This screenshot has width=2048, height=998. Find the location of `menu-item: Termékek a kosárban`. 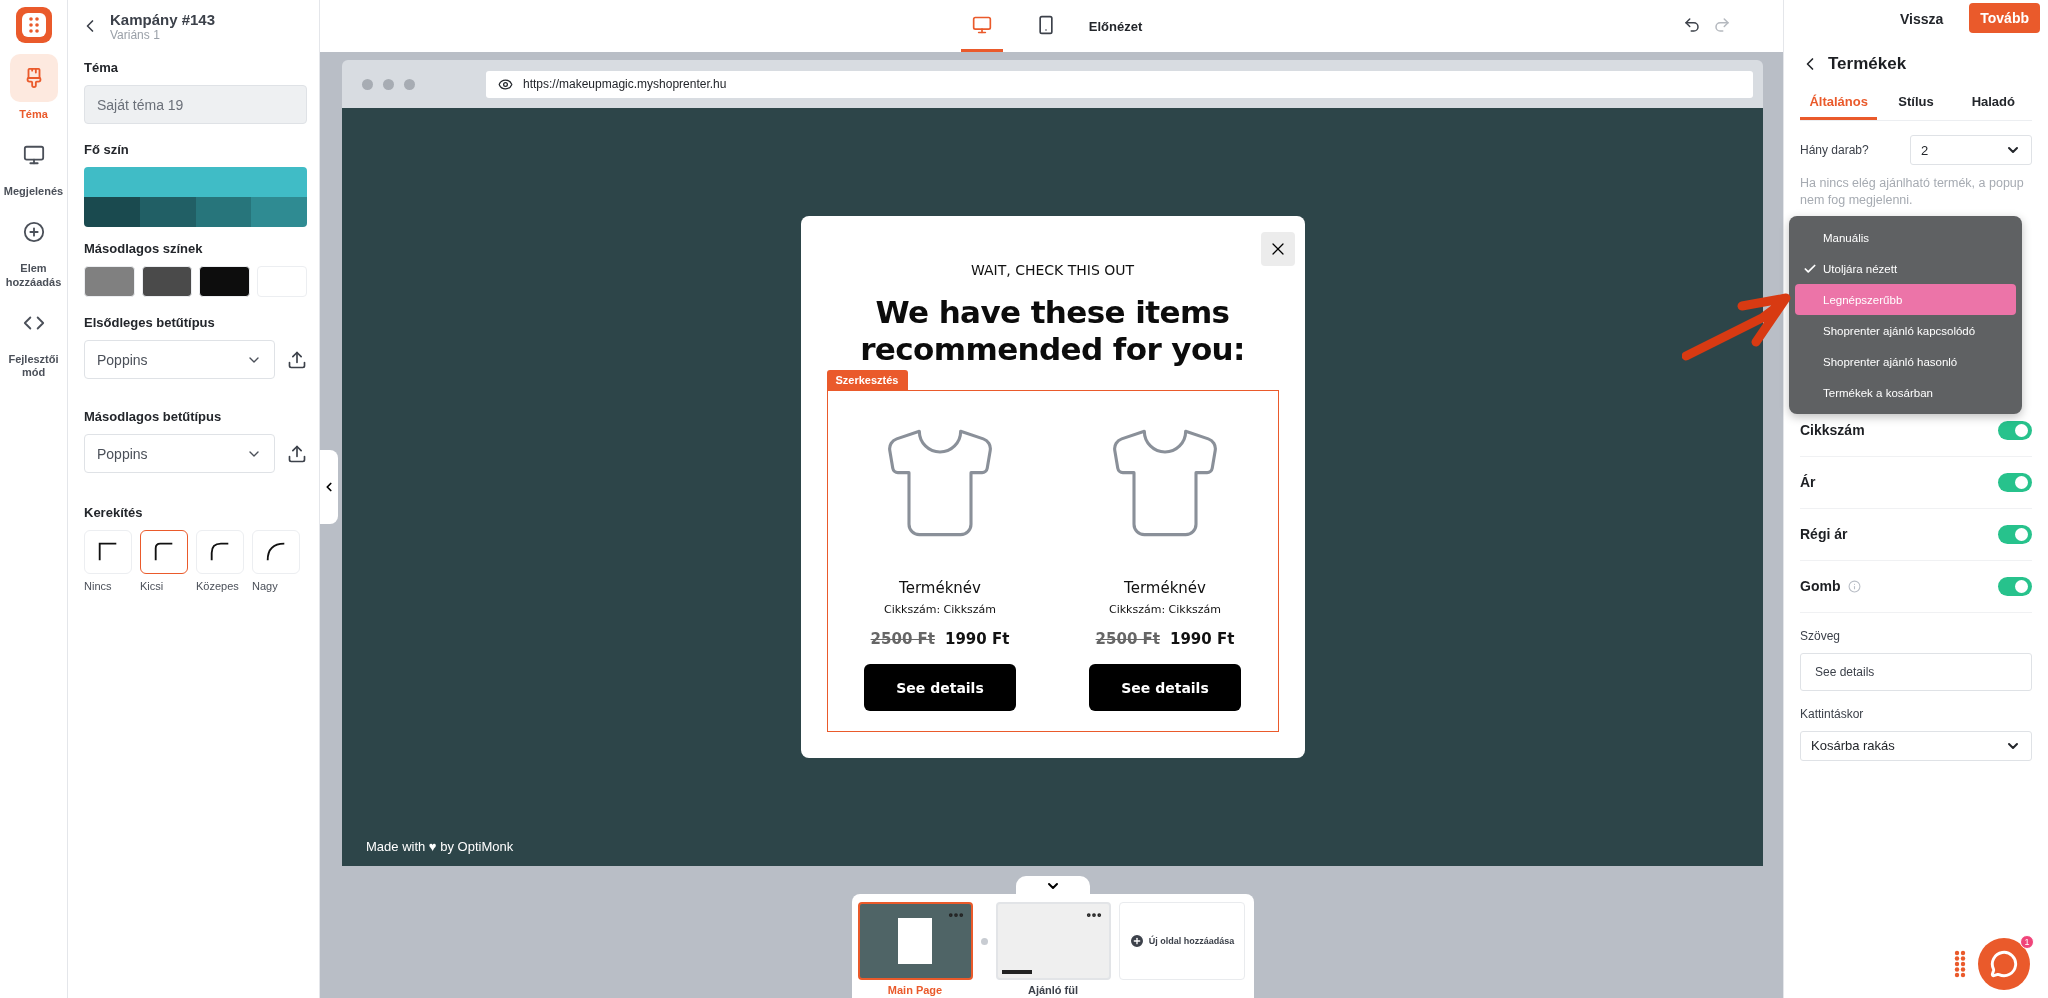

menu-item: Termékek a kosárban is located at coordinates (1905, 392).